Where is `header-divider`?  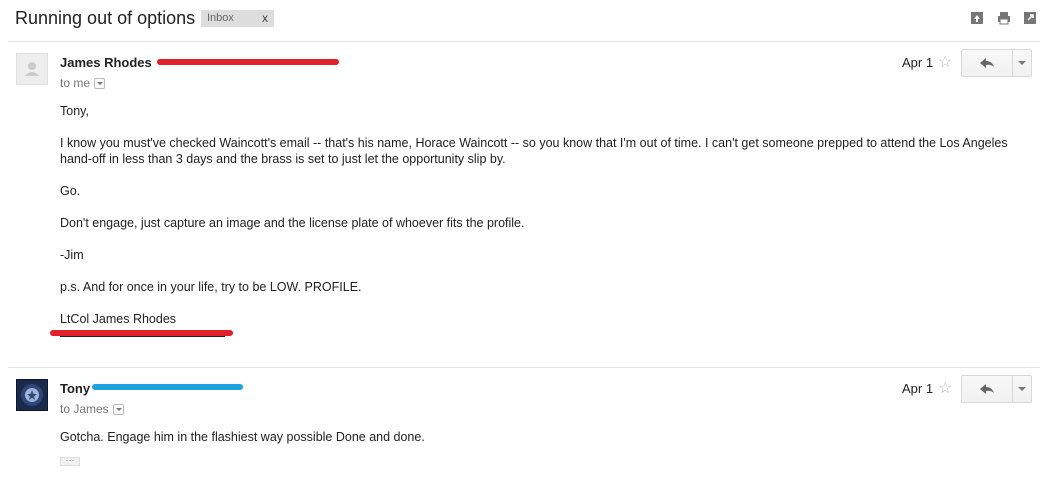
header-divider is located at coordinates (524, 41).